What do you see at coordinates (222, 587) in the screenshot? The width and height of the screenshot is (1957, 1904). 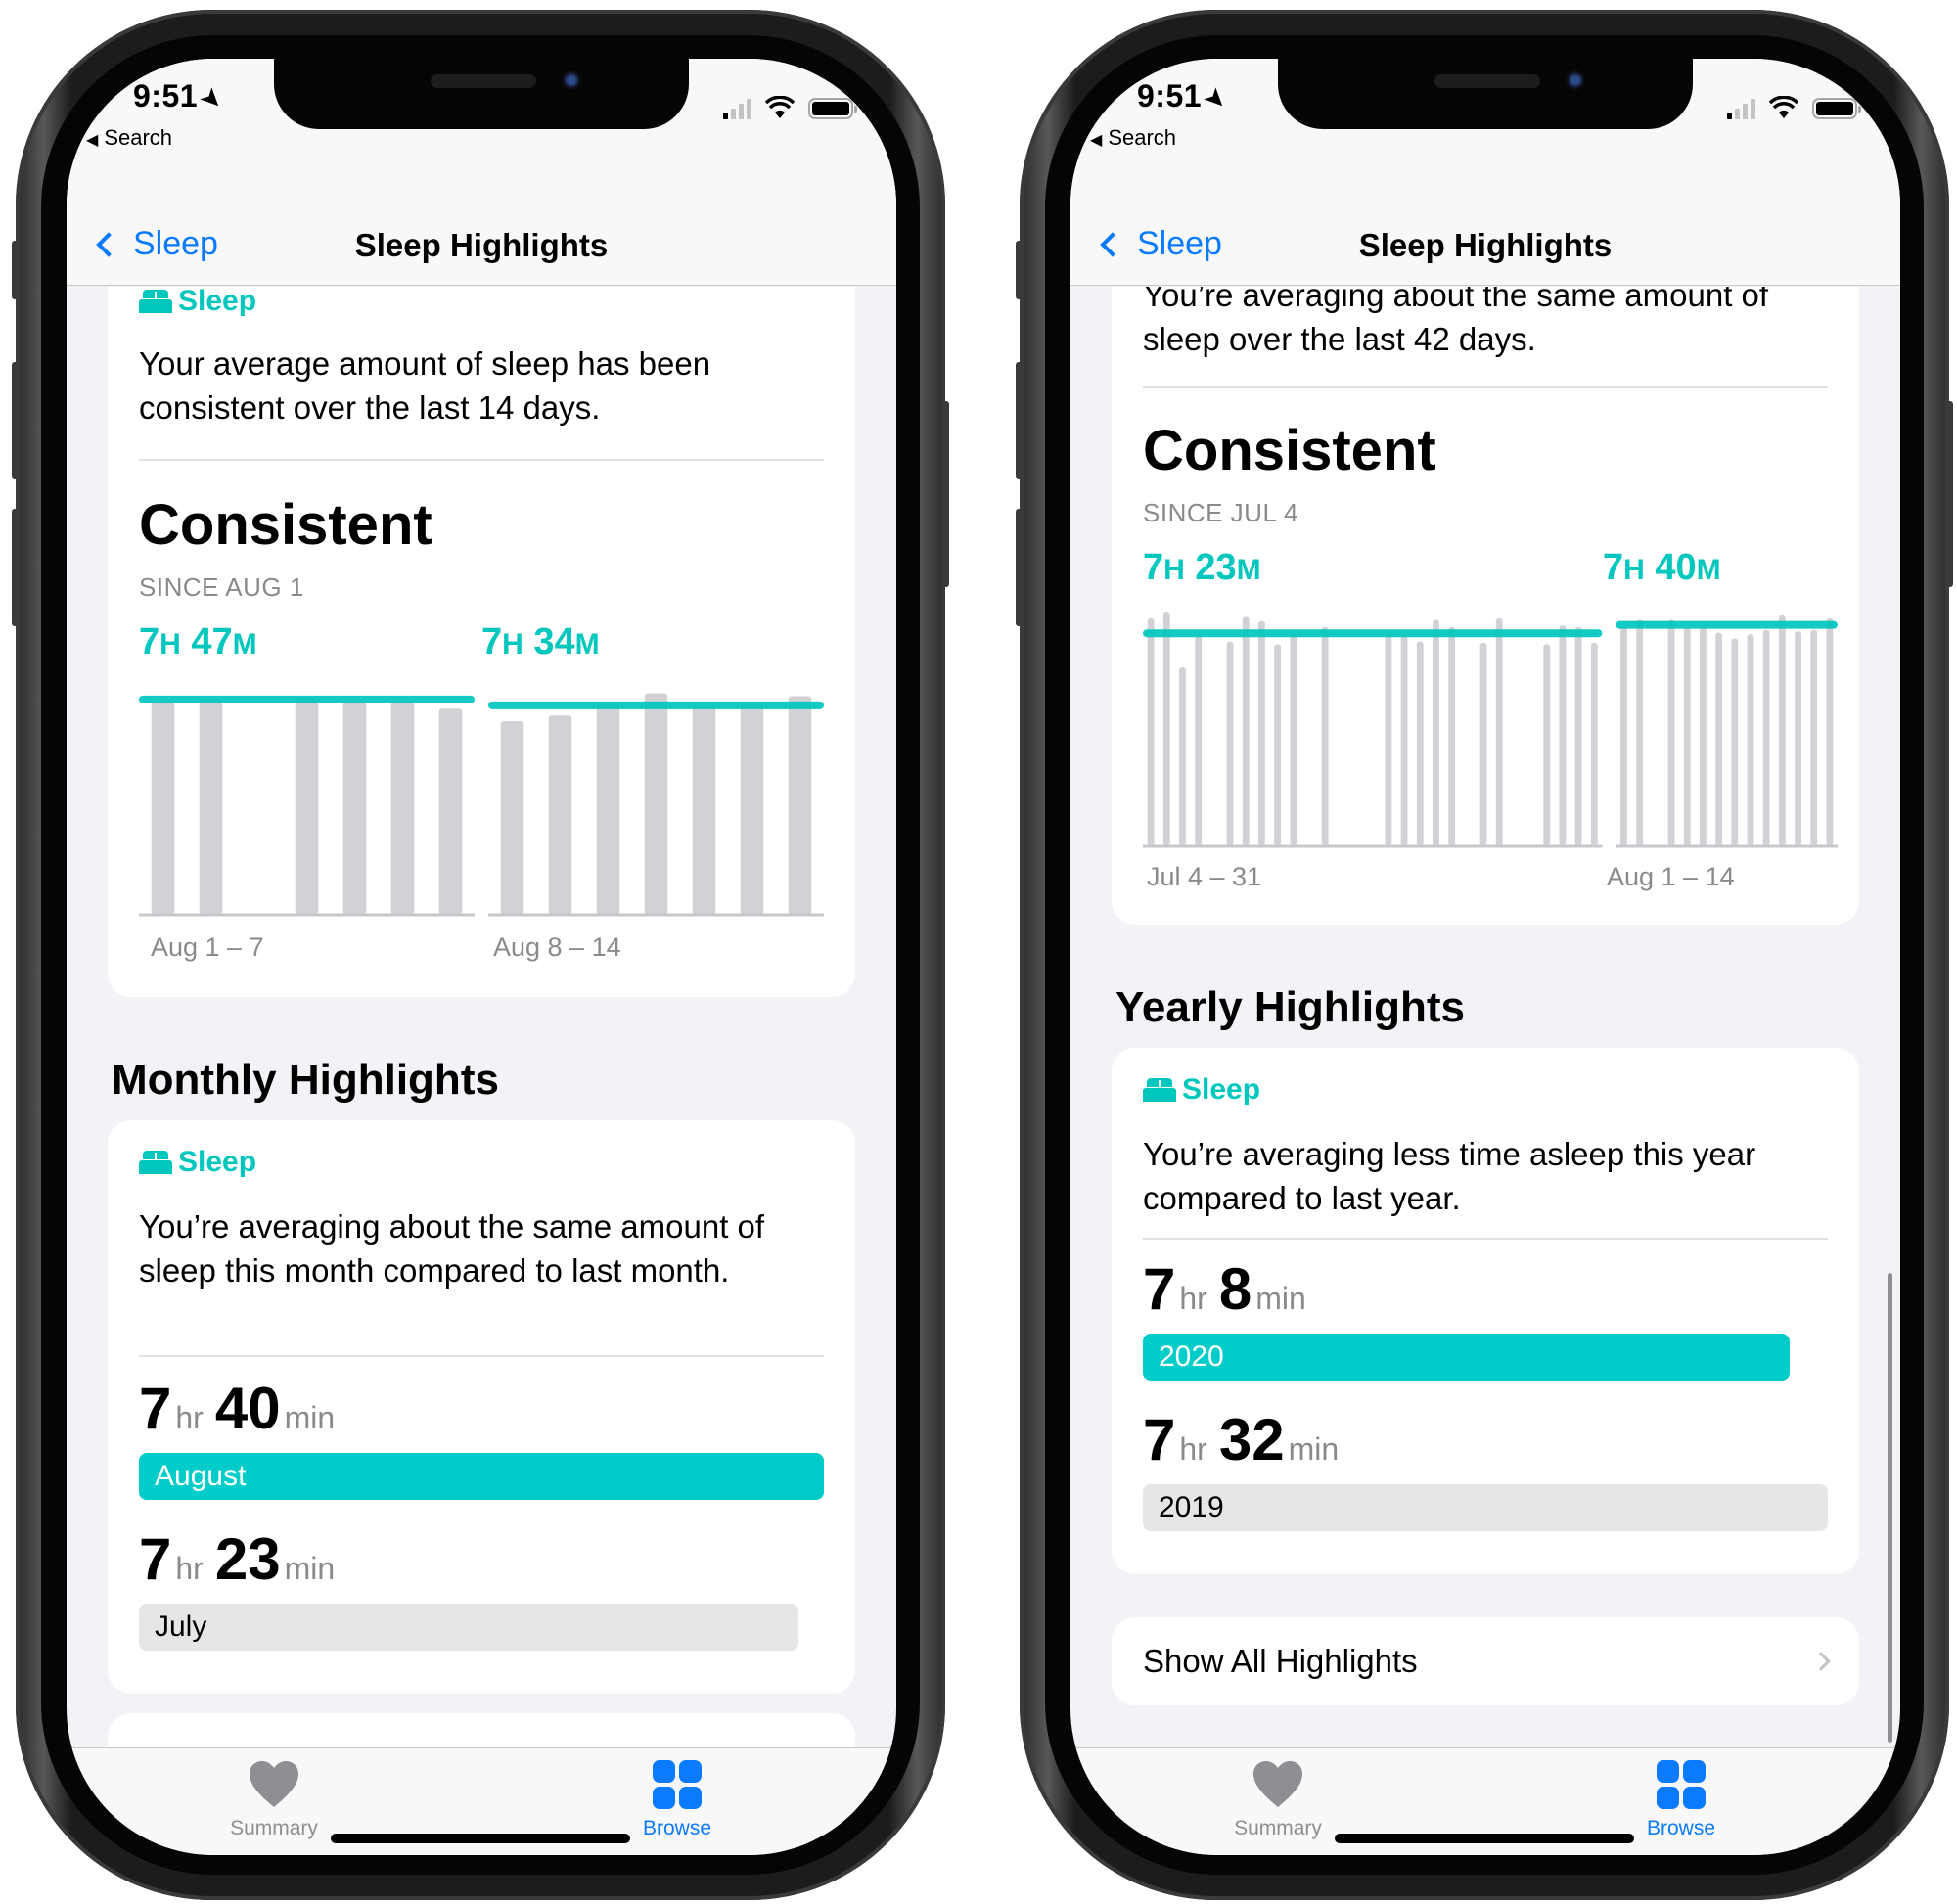 I see `trend-since: SINCE AUG 1` at bounding box center [222, 587].